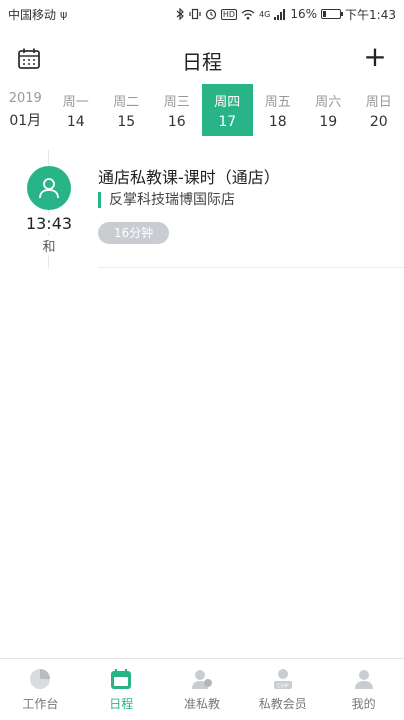 The width and height of the screenshot is (404, 720). Describe the element at coordinates (180, 14) in the screenshot. I see `bluetooth-icon` at that location.